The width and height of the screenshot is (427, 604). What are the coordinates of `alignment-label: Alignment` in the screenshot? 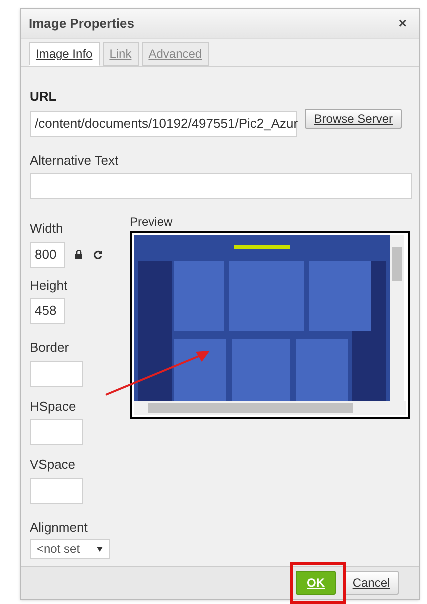 It's located at (59, 527).